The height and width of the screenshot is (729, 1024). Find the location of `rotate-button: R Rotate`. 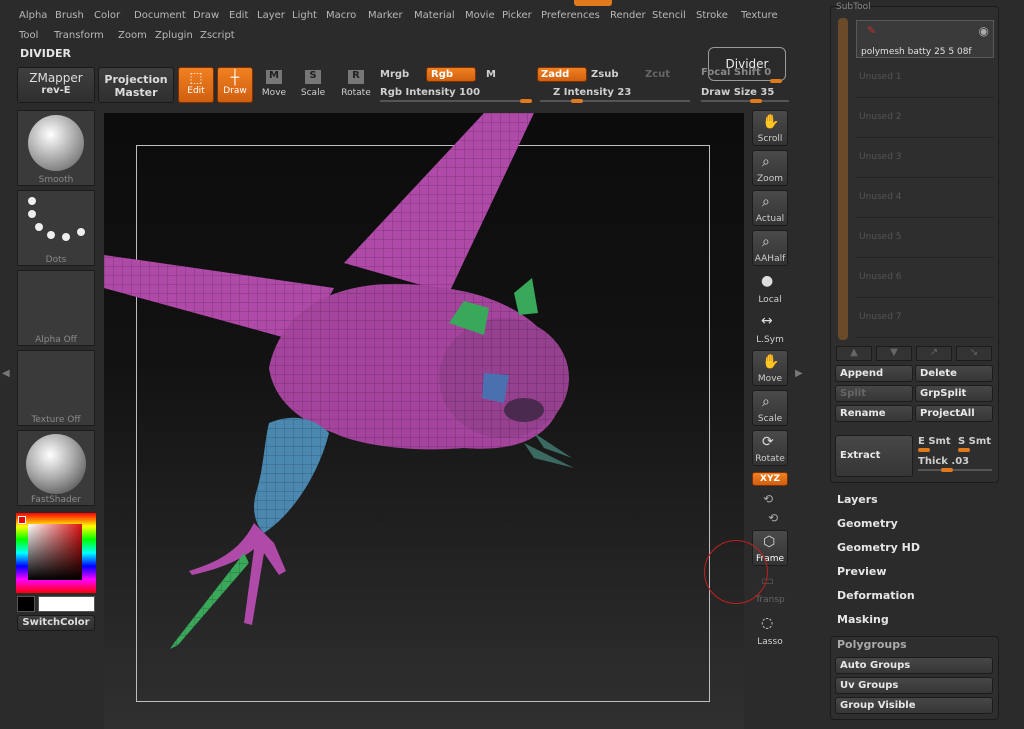

rotate-button: R Rotate is located at coordinates (356, 86).